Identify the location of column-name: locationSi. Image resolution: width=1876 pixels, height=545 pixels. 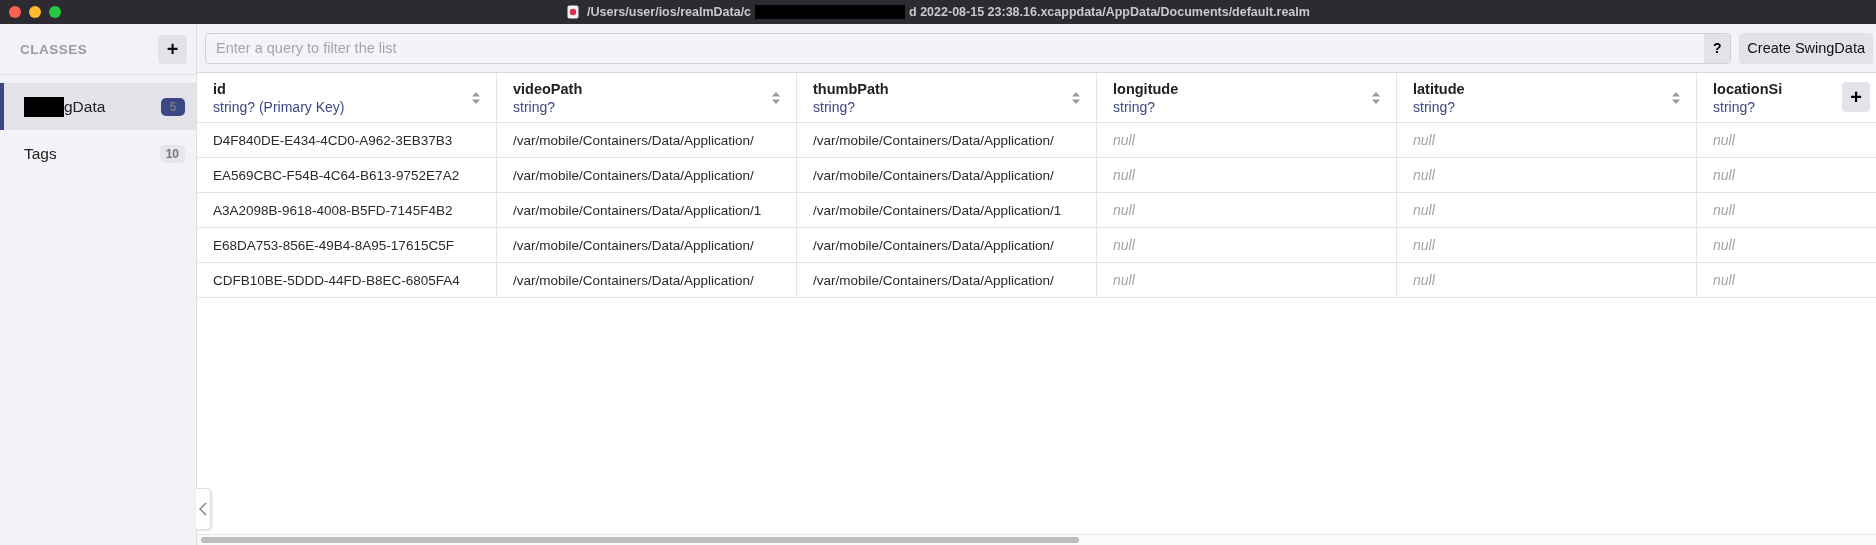
(1748, 88).